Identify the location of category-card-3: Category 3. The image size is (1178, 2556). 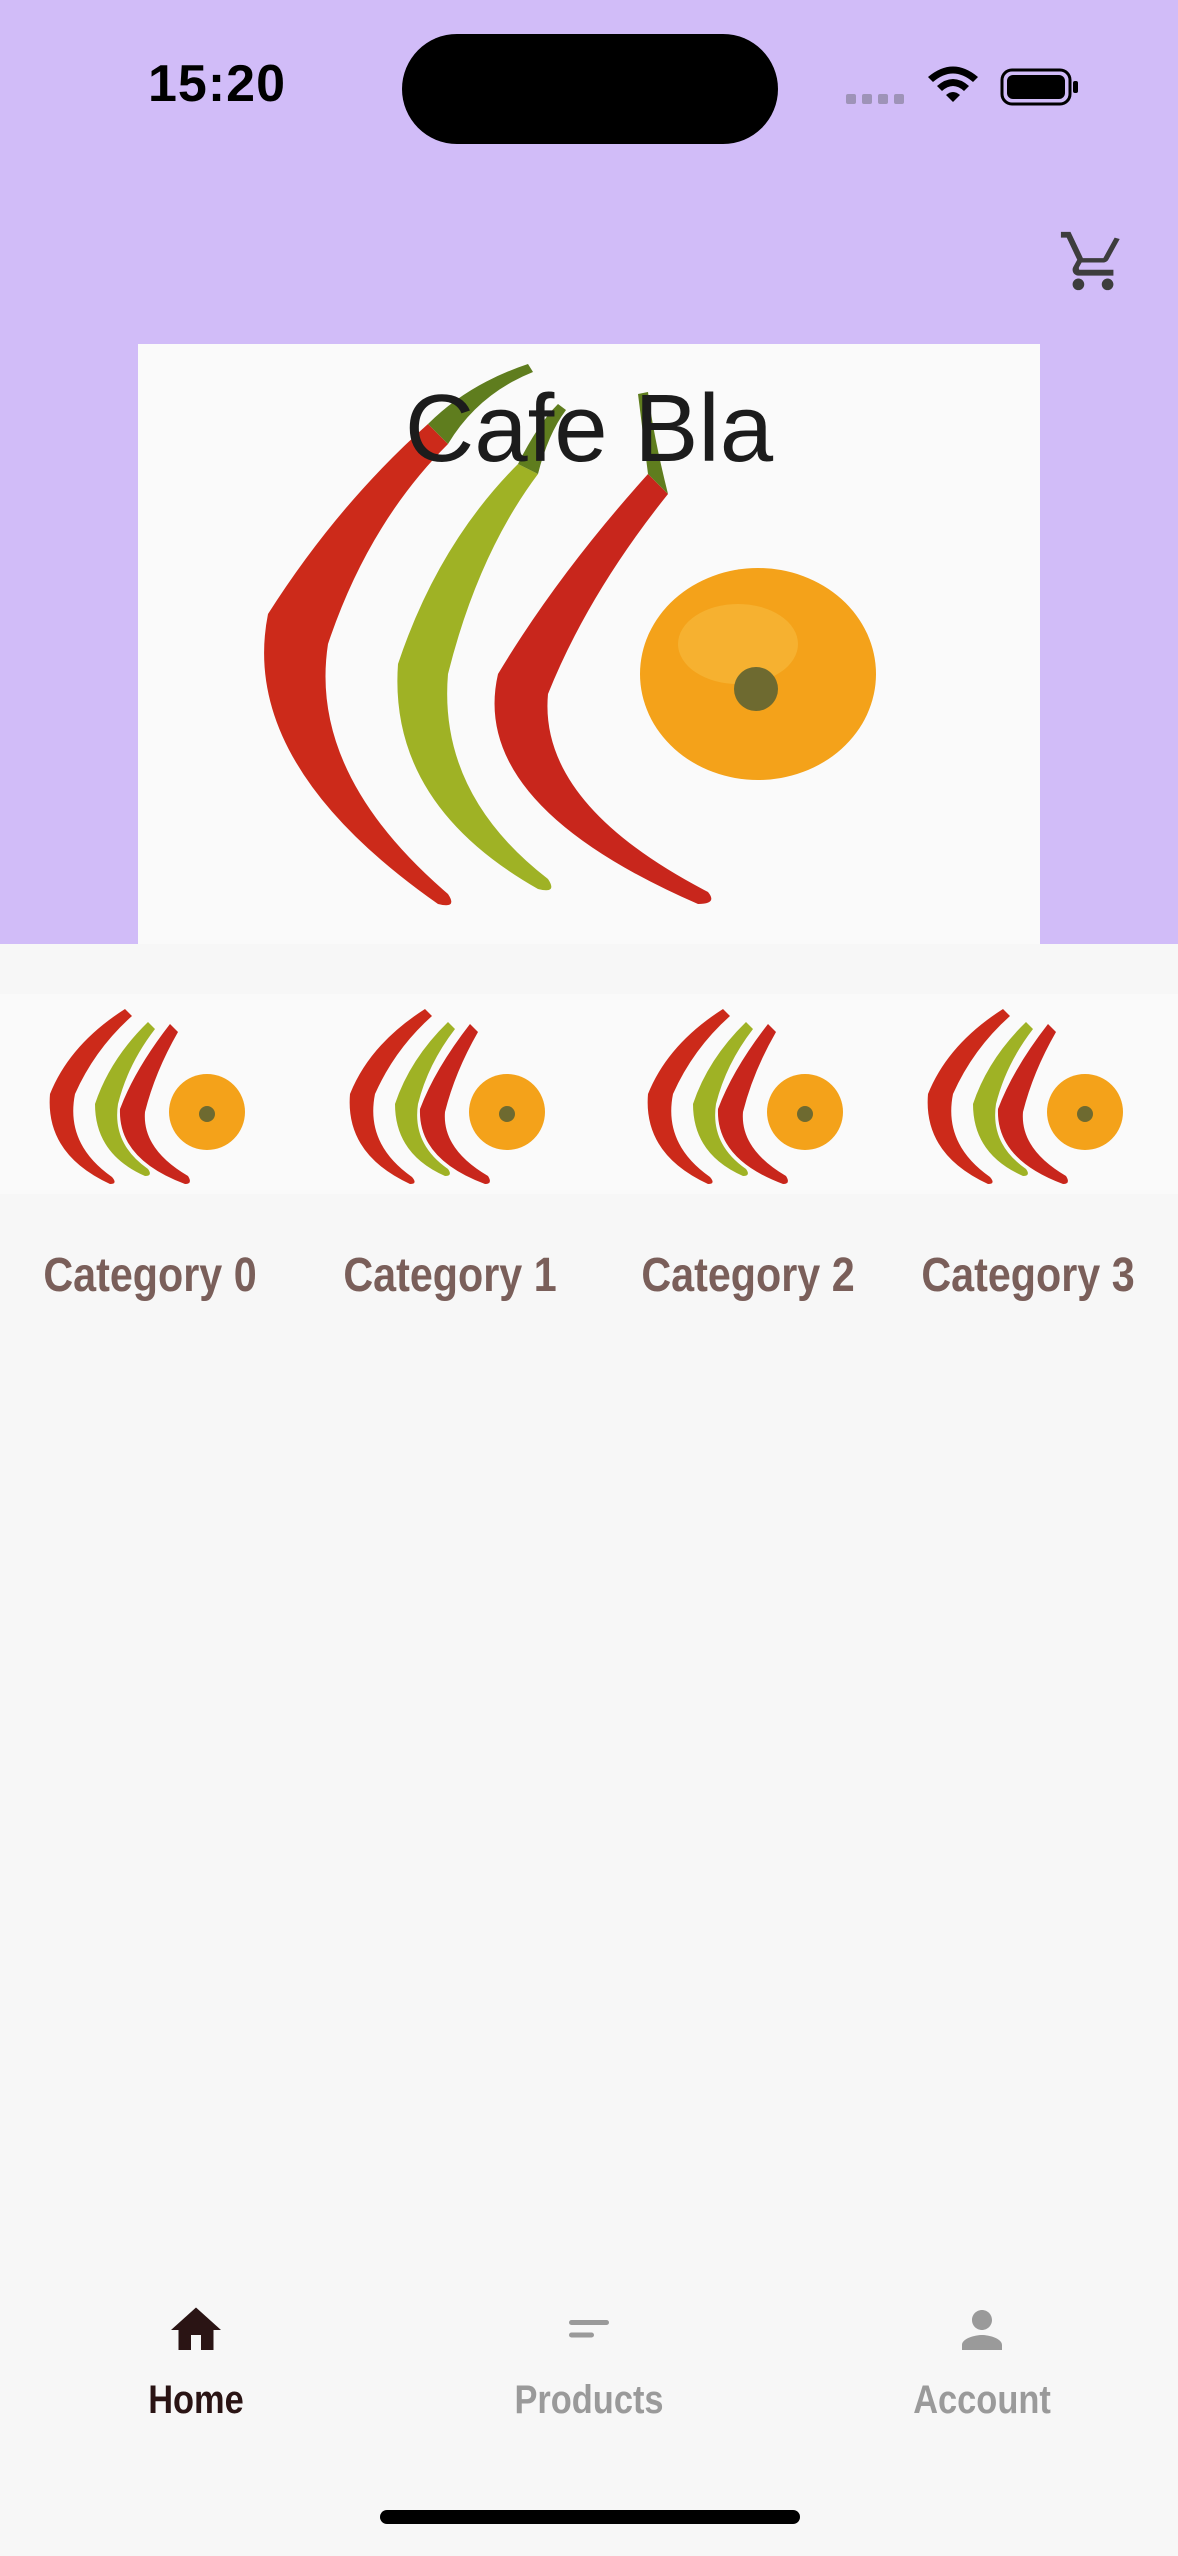
(1028, 1164).